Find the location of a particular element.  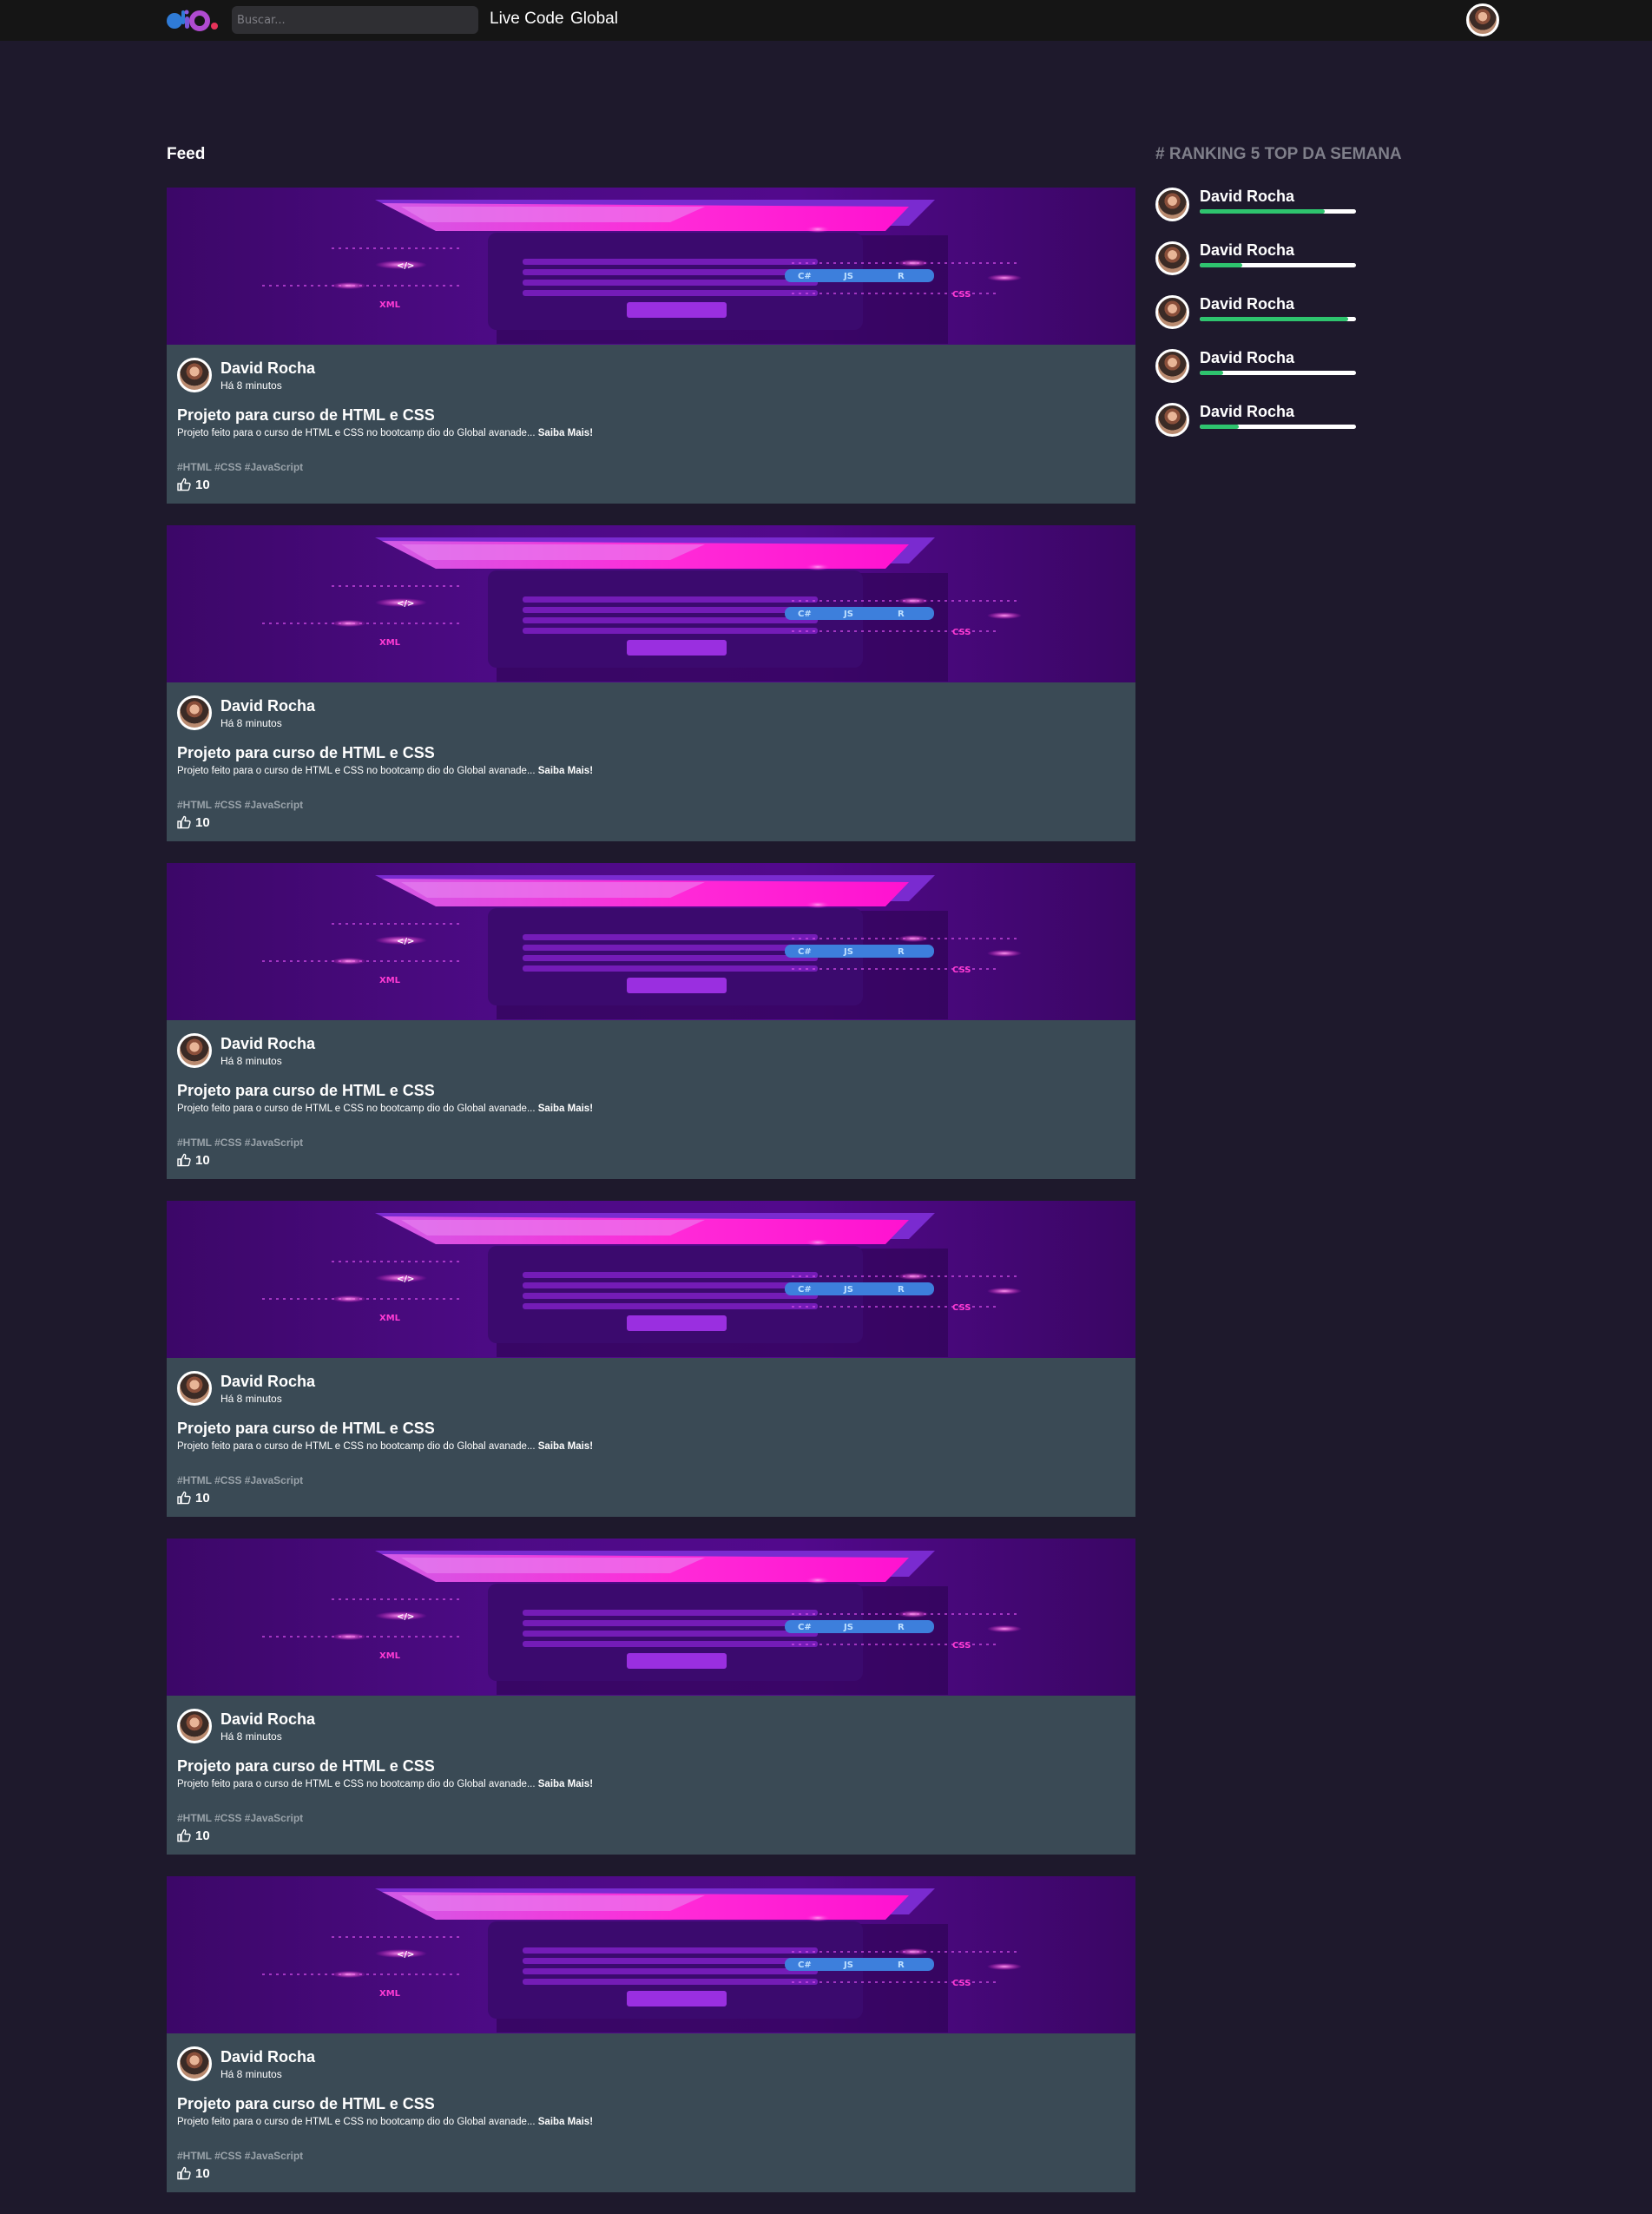

feed-title: Feed is located at coordinates (186, 154).